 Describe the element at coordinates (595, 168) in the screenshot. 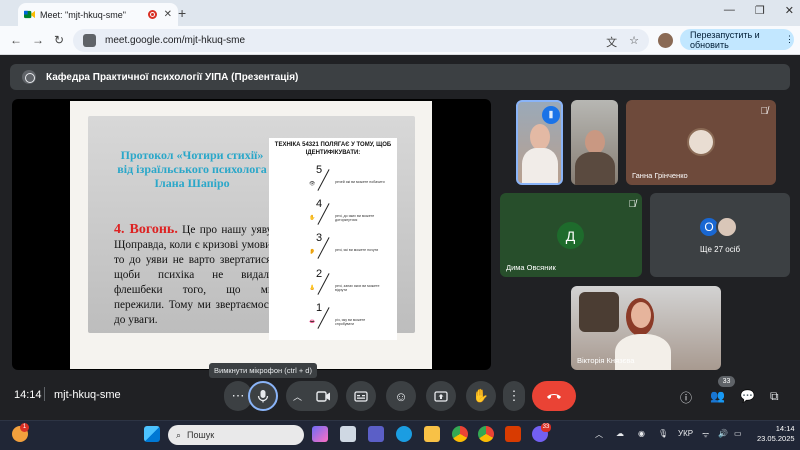

I see `participant-body` at that location.